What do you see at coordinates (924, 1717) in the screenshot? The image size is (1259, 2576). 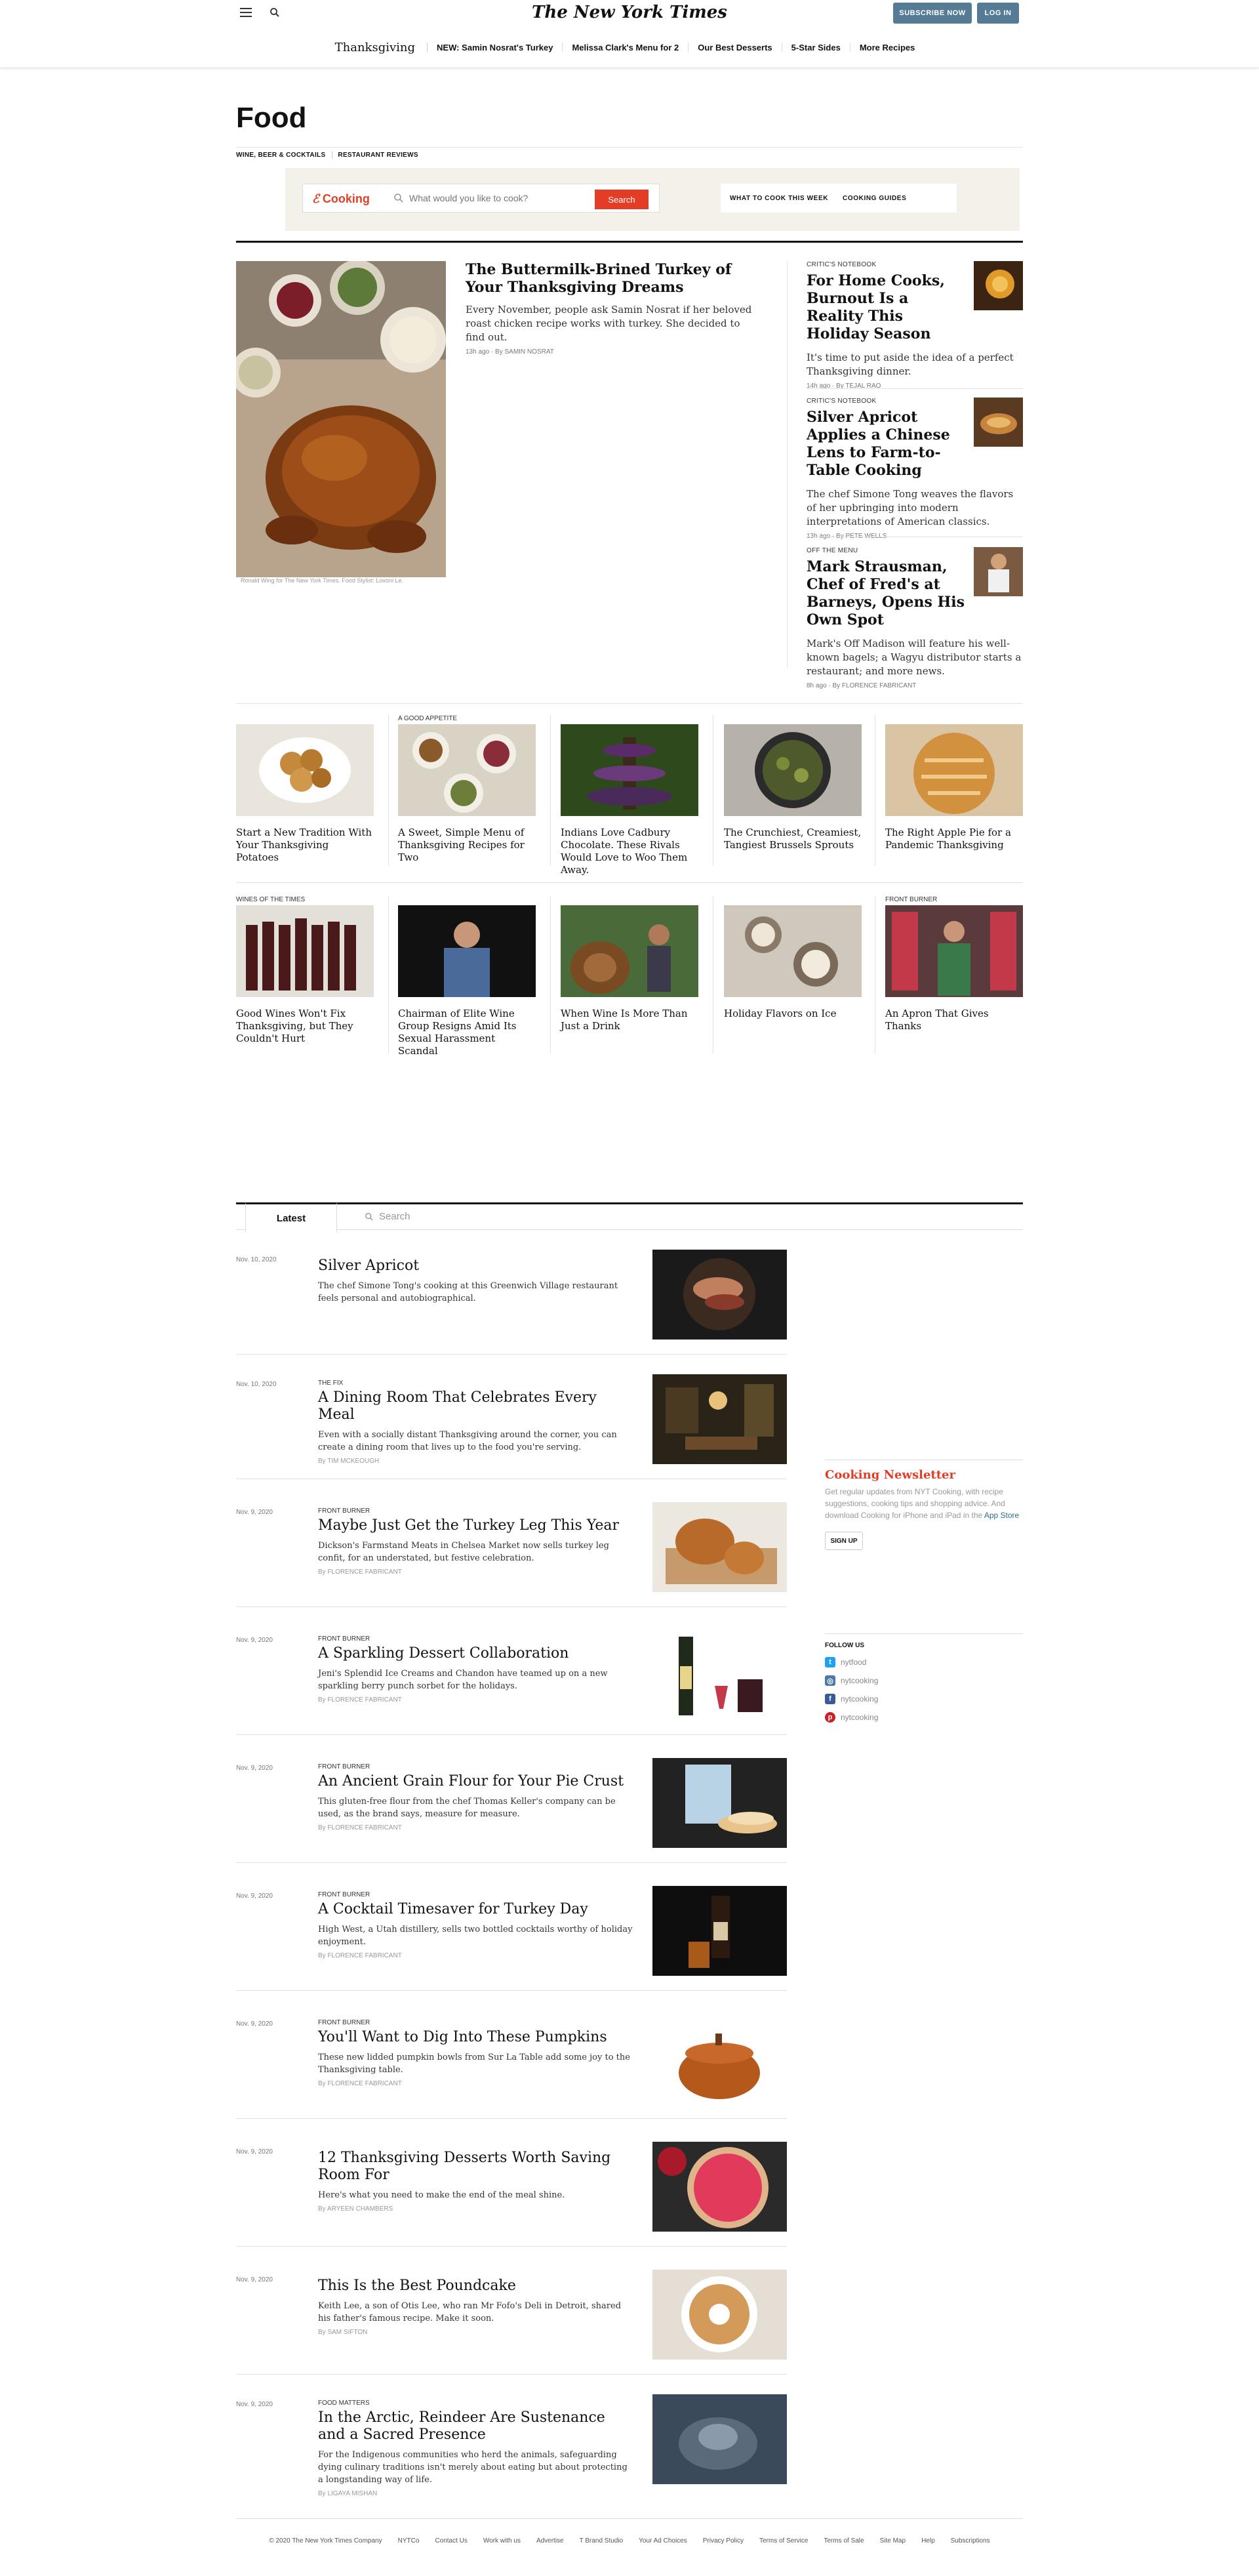 I see `pinterest-link: p nytcooking` at bounding box center [924, 1717].